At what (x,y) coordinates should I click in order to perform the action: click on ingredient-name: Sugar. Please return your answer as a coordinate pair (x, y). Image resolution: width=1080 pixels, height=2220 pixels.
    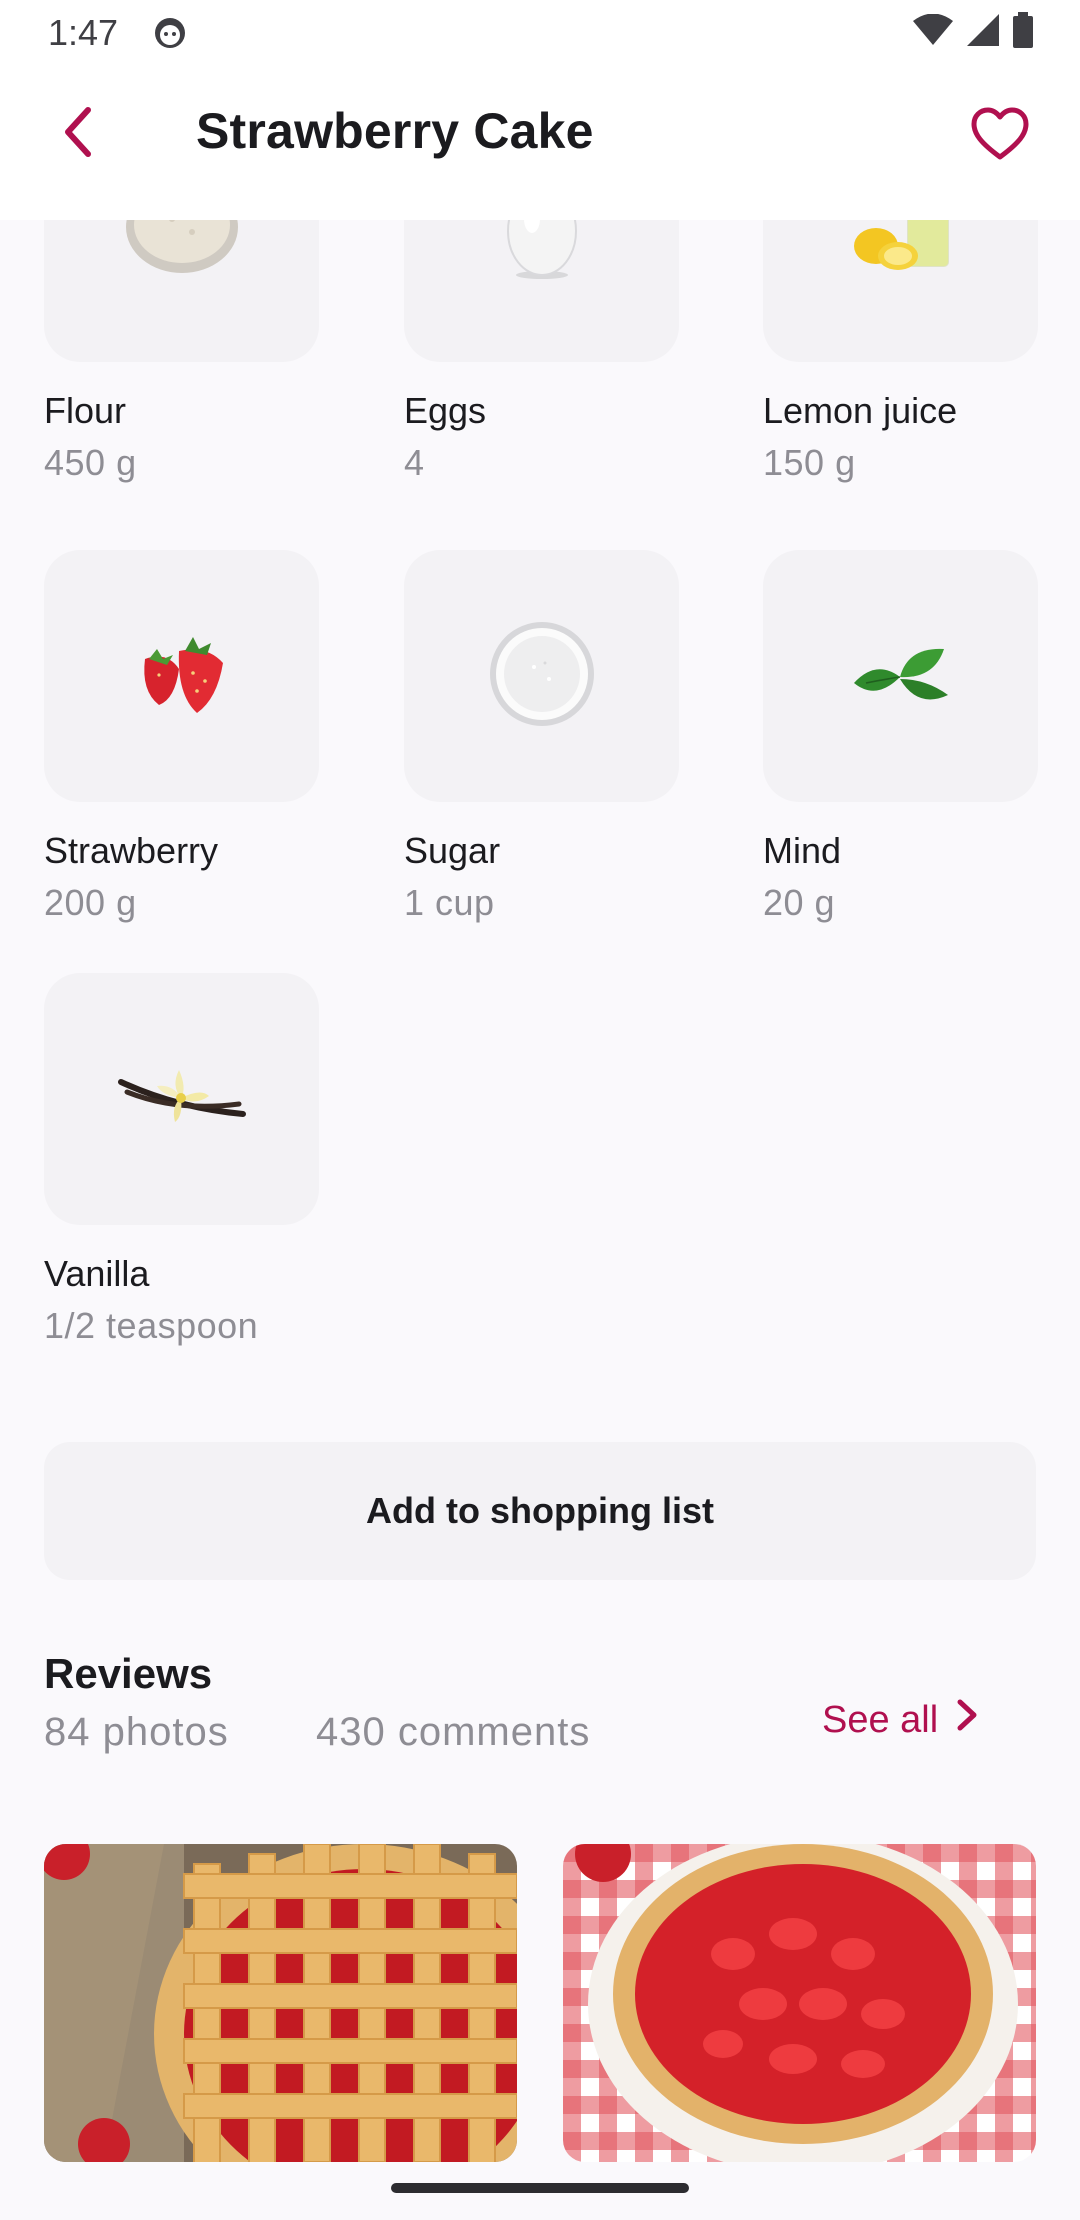
    Looking at the image, I should click on (452, 850).